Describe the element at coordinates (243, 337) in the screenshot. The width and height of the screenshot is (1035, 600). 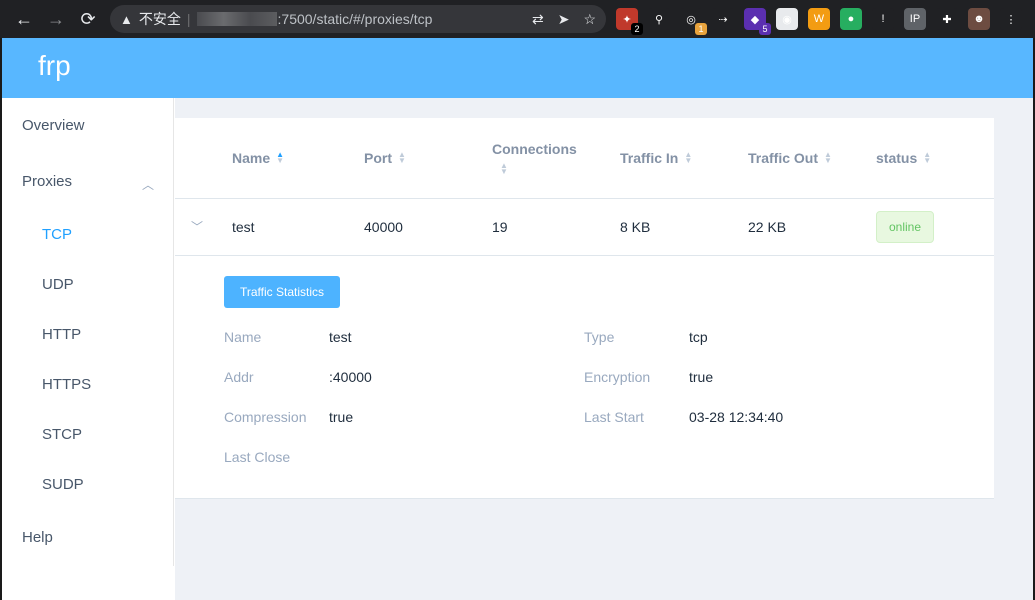
I see `detail-label-name: Name` at that location.